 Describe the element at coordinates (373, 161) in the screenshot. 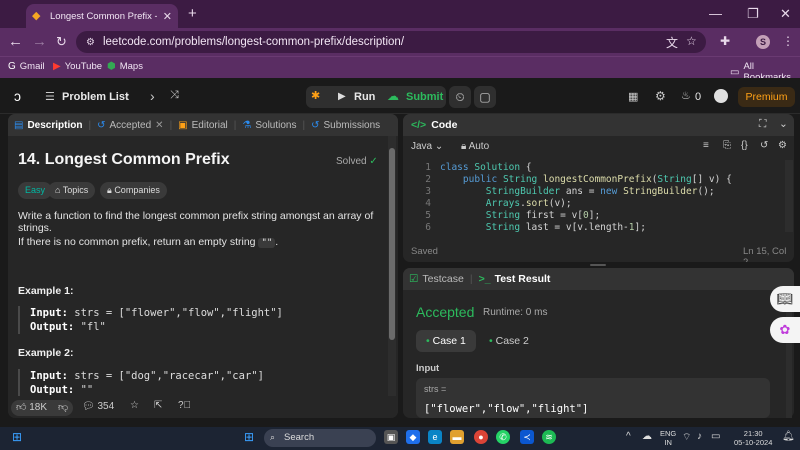

I see `check-circle-icon: ✓` at that location.